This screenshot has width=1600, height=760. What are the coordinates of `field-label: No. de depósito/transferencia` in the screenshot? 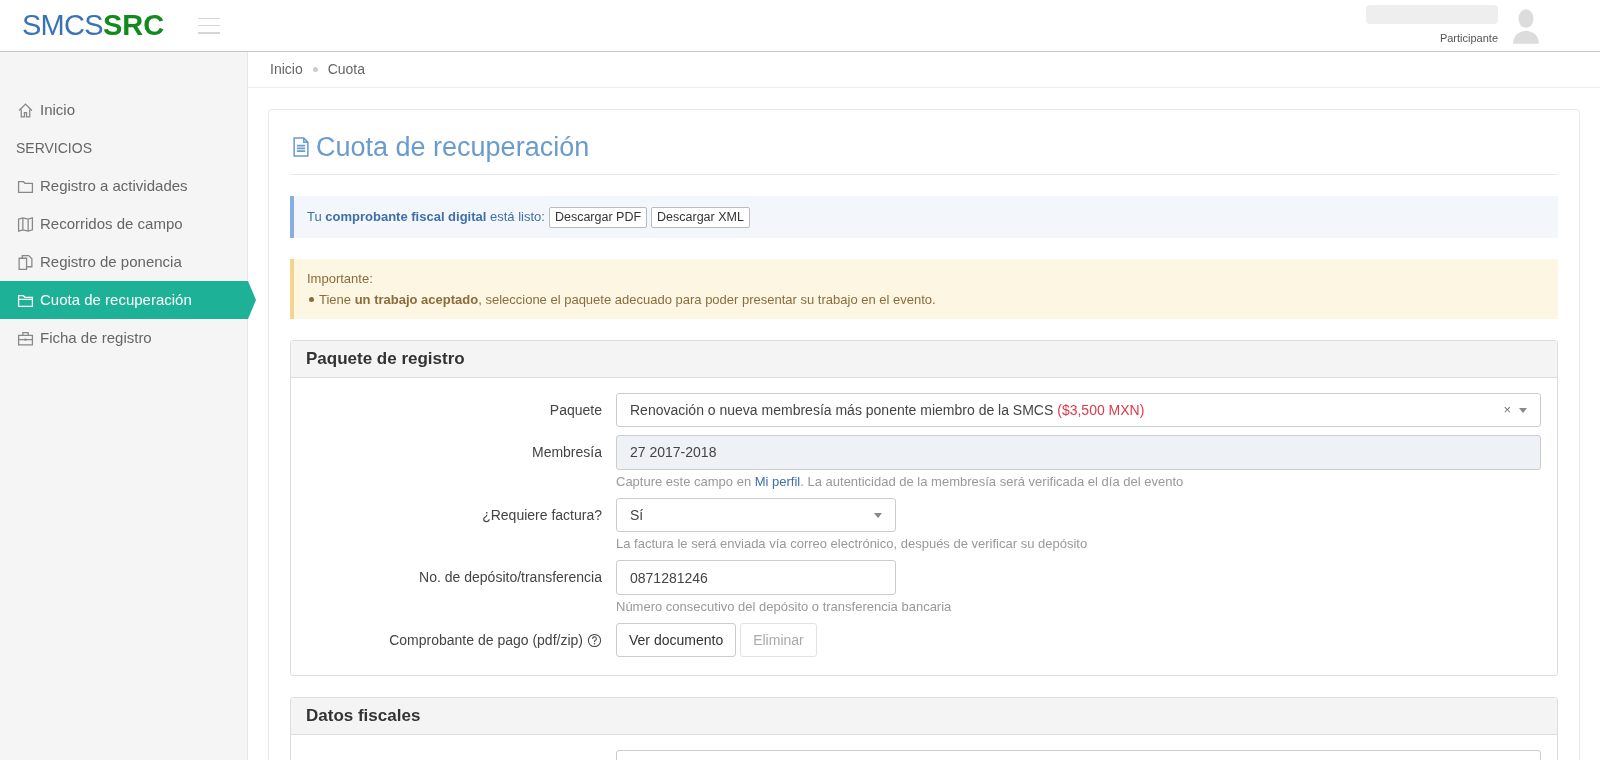 It's located at (510, 577).